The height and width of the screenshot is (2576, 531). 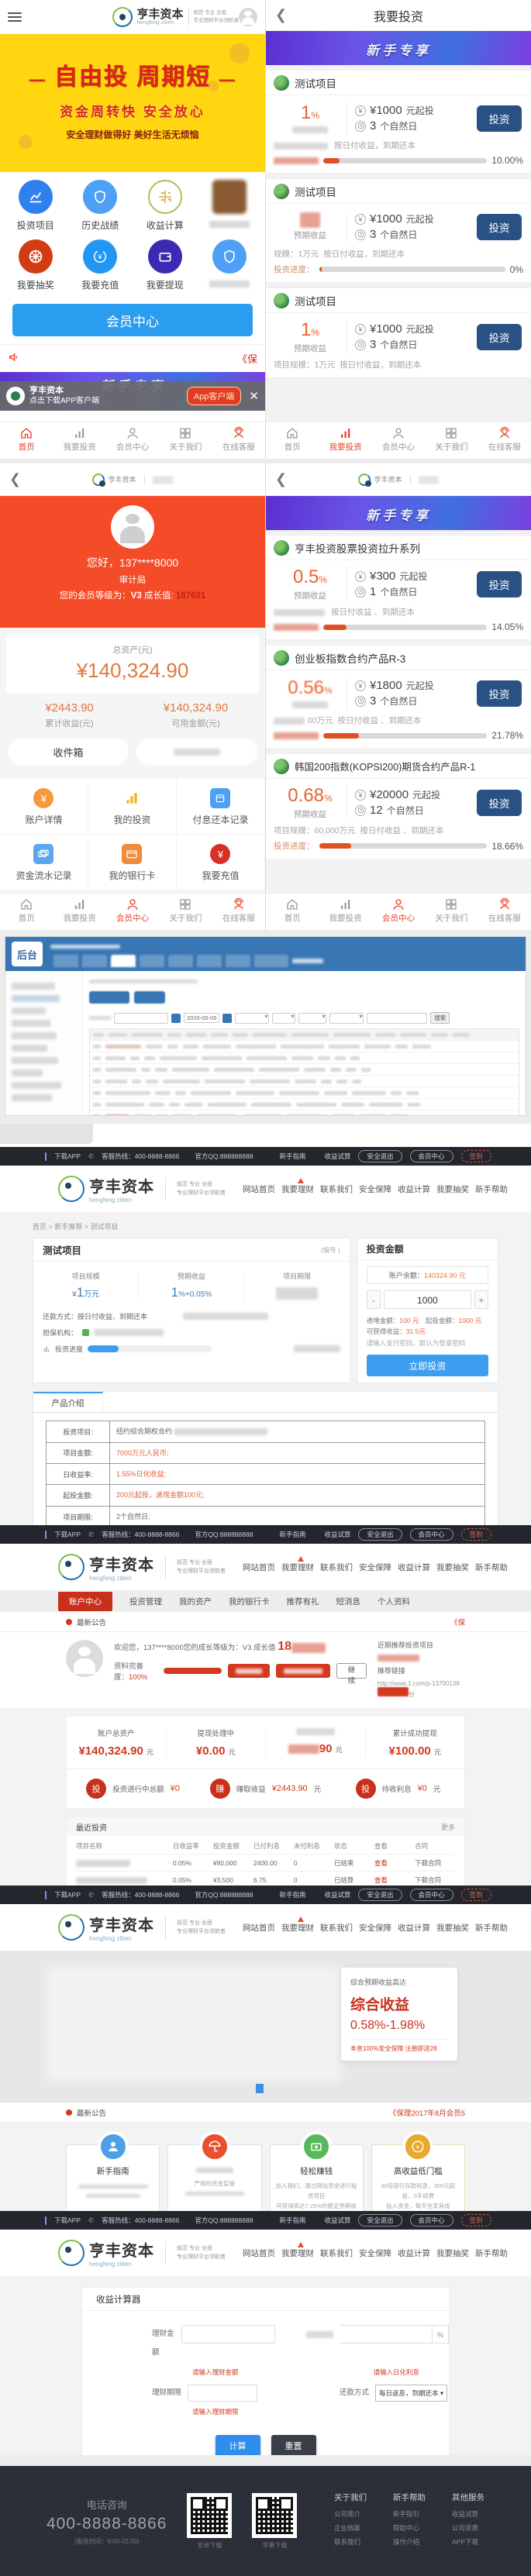 What do you see at coordinates (196, 752) in the screenshot?
I see `redacted-button` at bounding box center [196, 752].